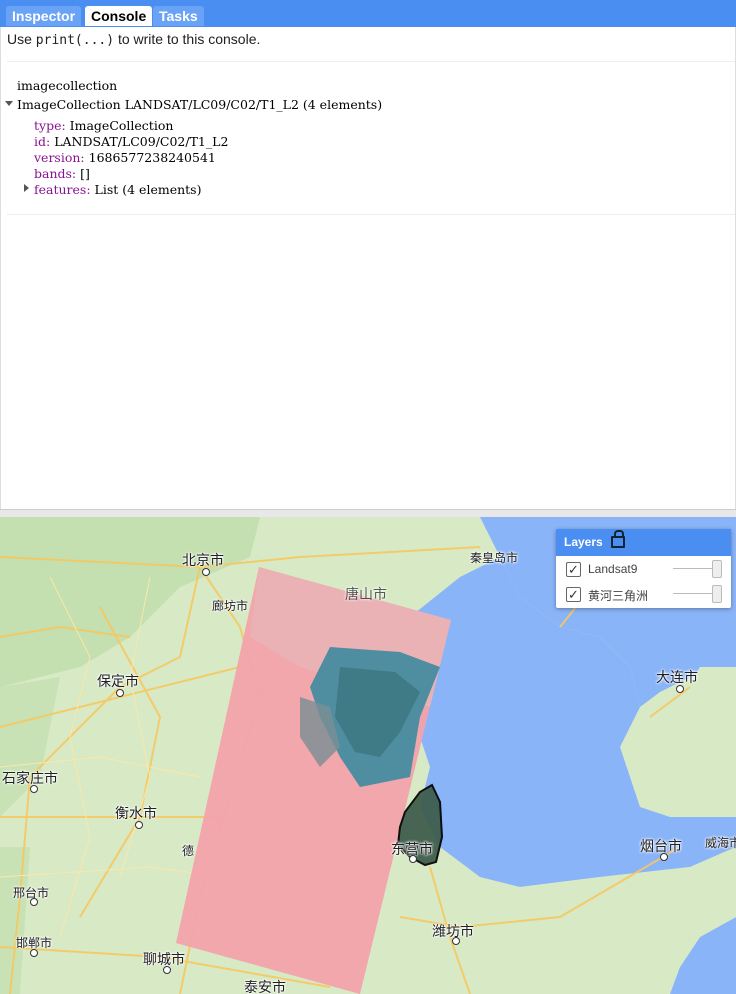 The height and width of the screenshot is (994, 736). What do you see at coordinates (83, 173) in the screenshot?
I see `field-value: []` at bounding box center [83, 173].